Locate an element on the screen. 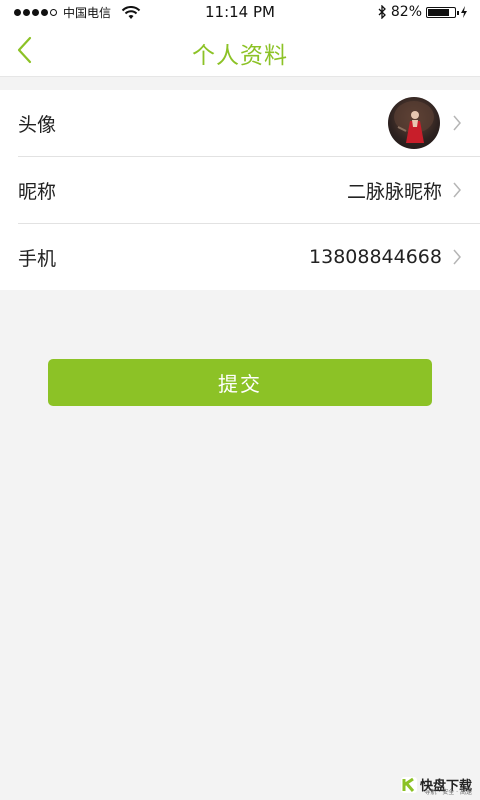 This screenshot has width=480, height=800. nickname-row: 昵称 二脉脉昵称 is located at coordinates (249, 190).